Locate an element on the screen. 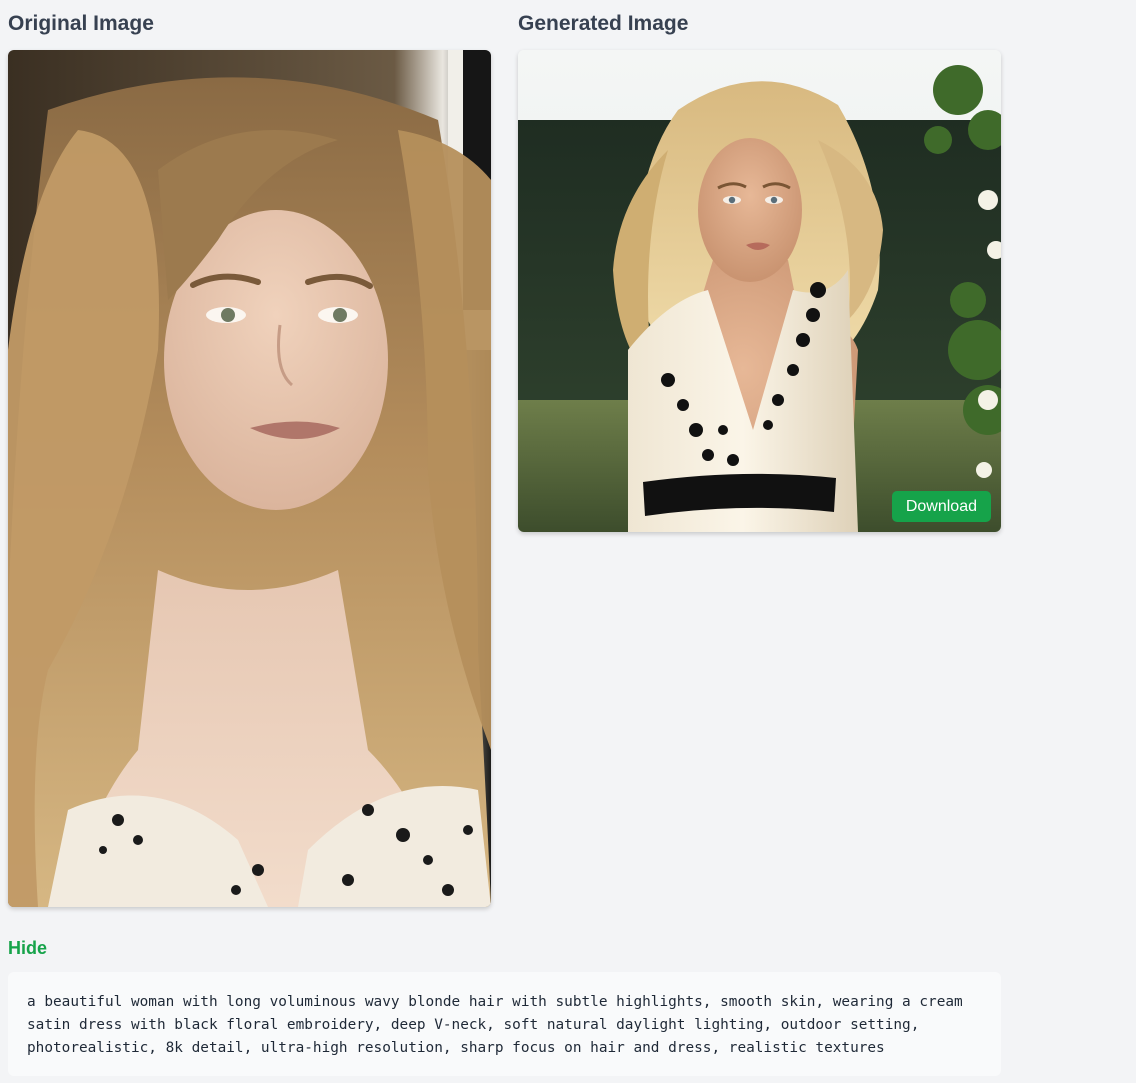 The width and height of the screenshot is (1136, 1083). original-image-title: Original Image is located at coordinates (81, 23).